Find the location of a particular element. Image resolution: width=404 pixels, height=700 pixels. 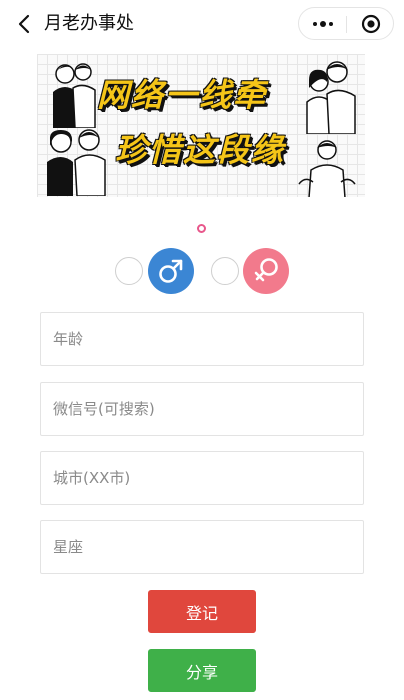

page-title: 月老办事处 is located at coordinates (89, 23).